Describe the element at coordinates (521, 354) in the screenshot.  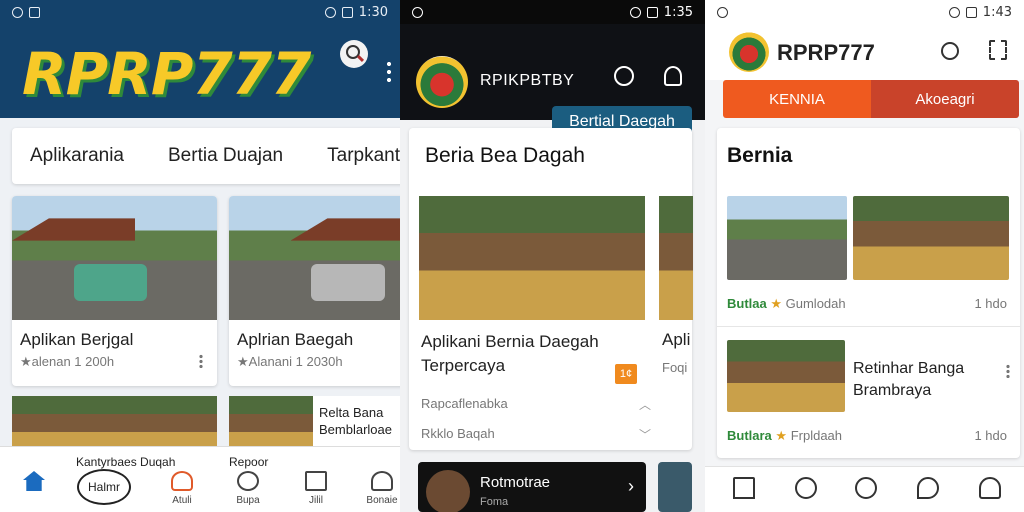
I see `article-title: Aplikani Bernia Daegah Terpercaya` at that location.